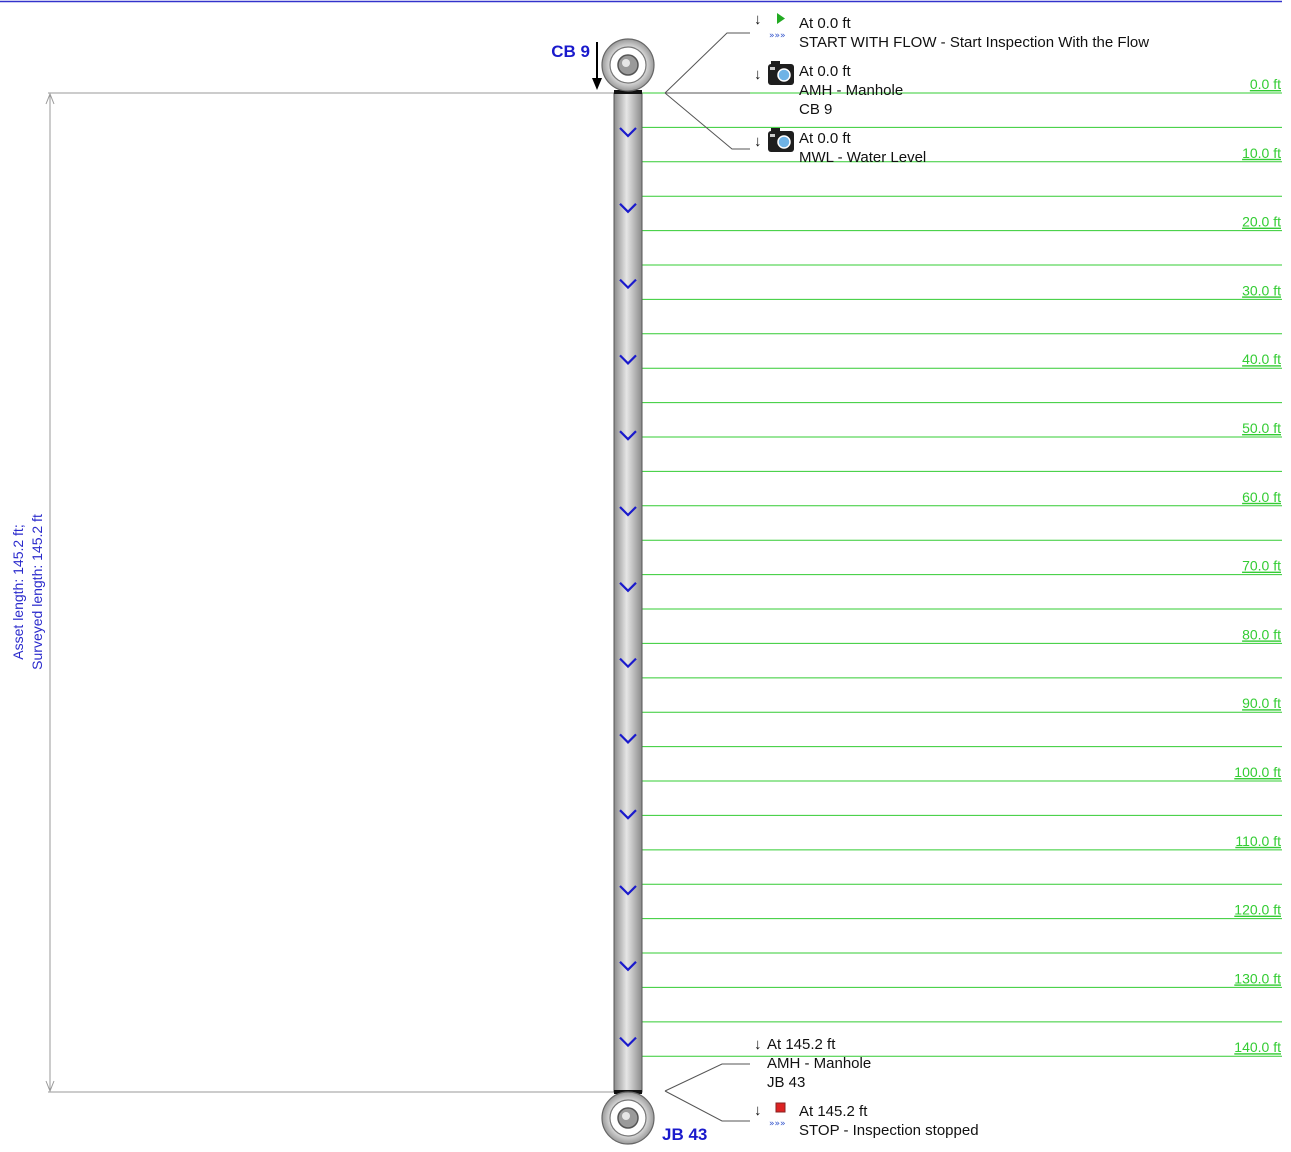  What do you see at coordinates (1261, 428) in the screenshot?
I see `distance-label: 50.0 ft` at bounding box center [1261, 428].